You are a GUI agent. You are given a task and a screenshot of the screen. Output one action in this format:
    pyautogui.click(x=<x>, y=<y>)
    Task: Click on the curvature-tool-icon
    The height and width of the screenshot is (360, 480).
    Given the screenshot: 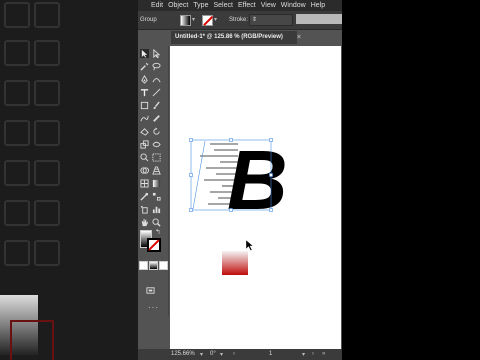 What is the action you would take?
    pyautogui.click(x=156, y=79)
    